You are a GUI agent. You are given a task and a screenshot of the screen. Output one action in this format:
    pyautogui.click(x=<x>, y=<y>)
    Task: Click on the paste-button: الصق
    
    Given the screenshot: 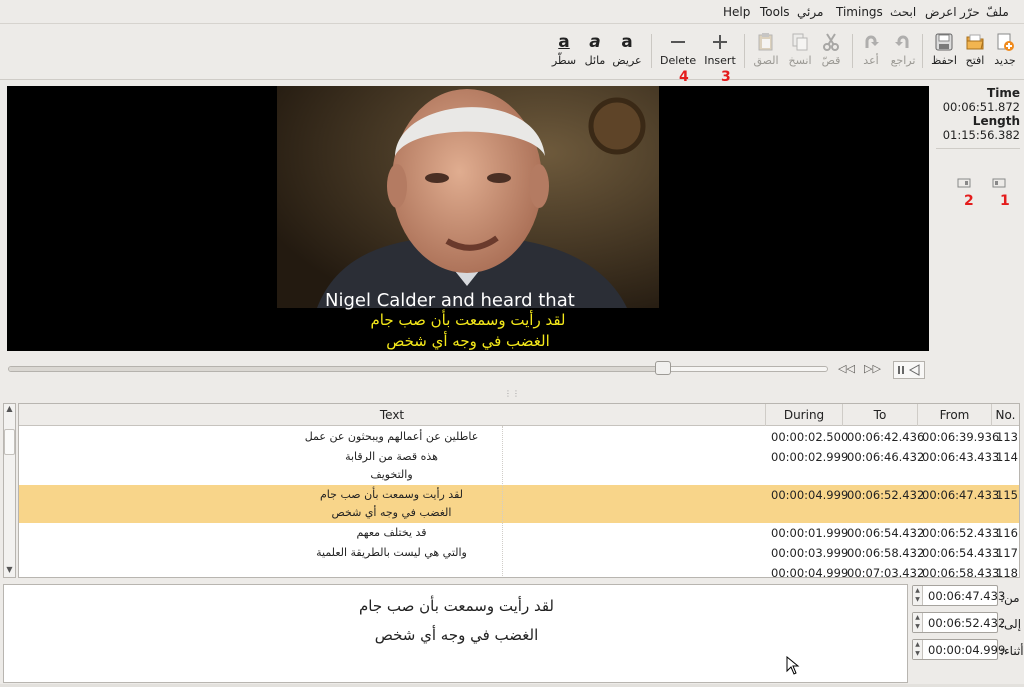 What is the action you would take?
    pyautogui.click(x=766, y=51)
    